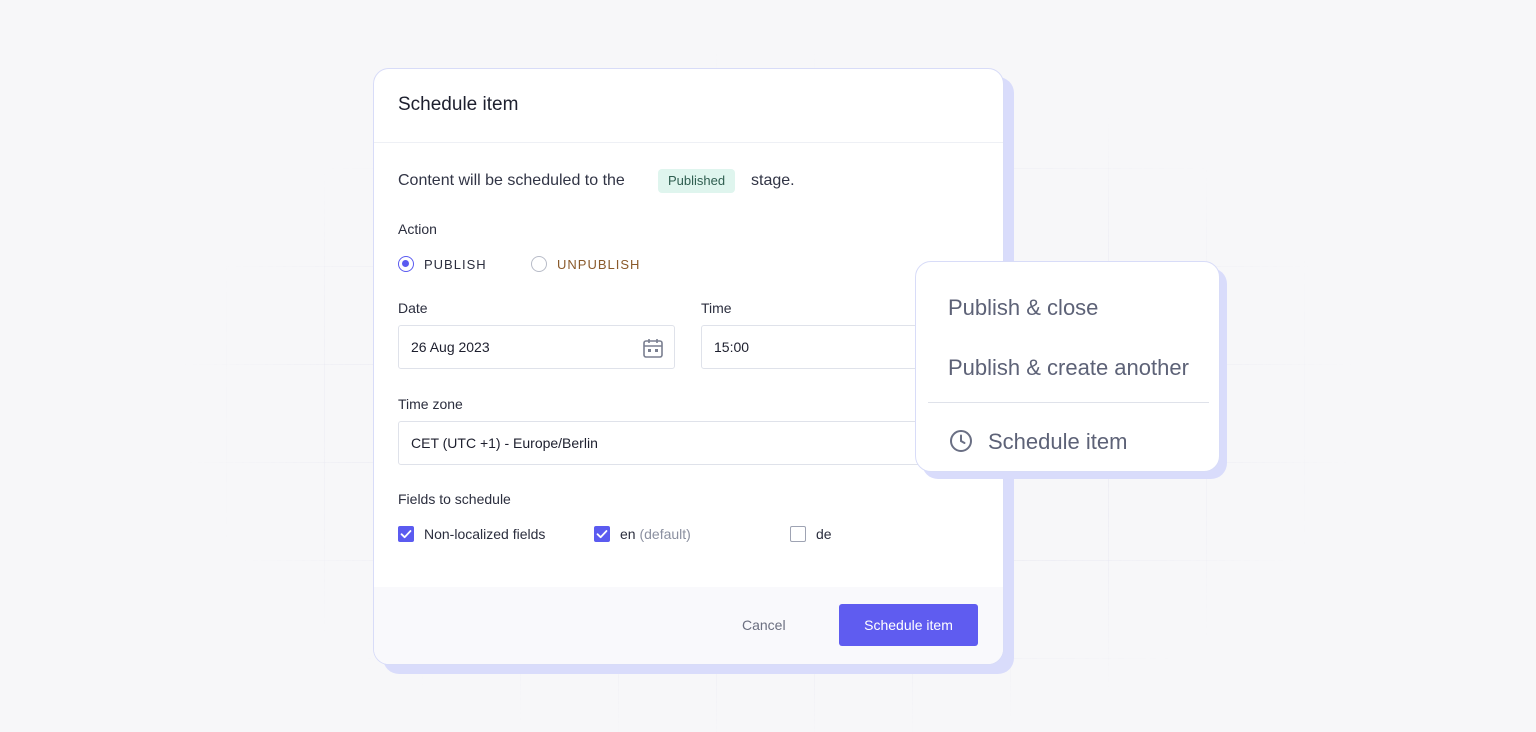  Describe the element at coordinates (511, 180) in the screenshot. I see `intro-text: Content will be scheduled to the` at that location.